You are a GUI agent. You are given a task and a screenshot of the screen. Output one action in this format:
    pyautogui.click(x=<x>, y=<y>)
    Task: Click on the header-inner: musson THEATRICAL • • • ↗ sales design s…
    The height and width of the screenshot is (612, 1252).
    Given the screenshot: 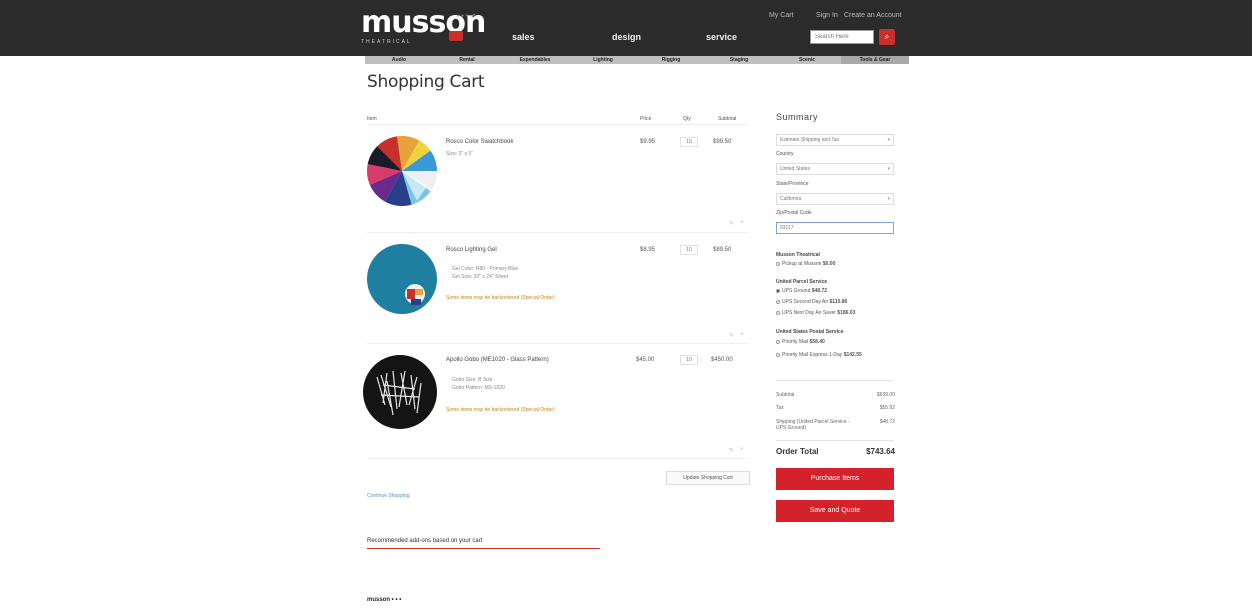 What is the action you would take?
    pyautogui.click(x=633, y=28)
    